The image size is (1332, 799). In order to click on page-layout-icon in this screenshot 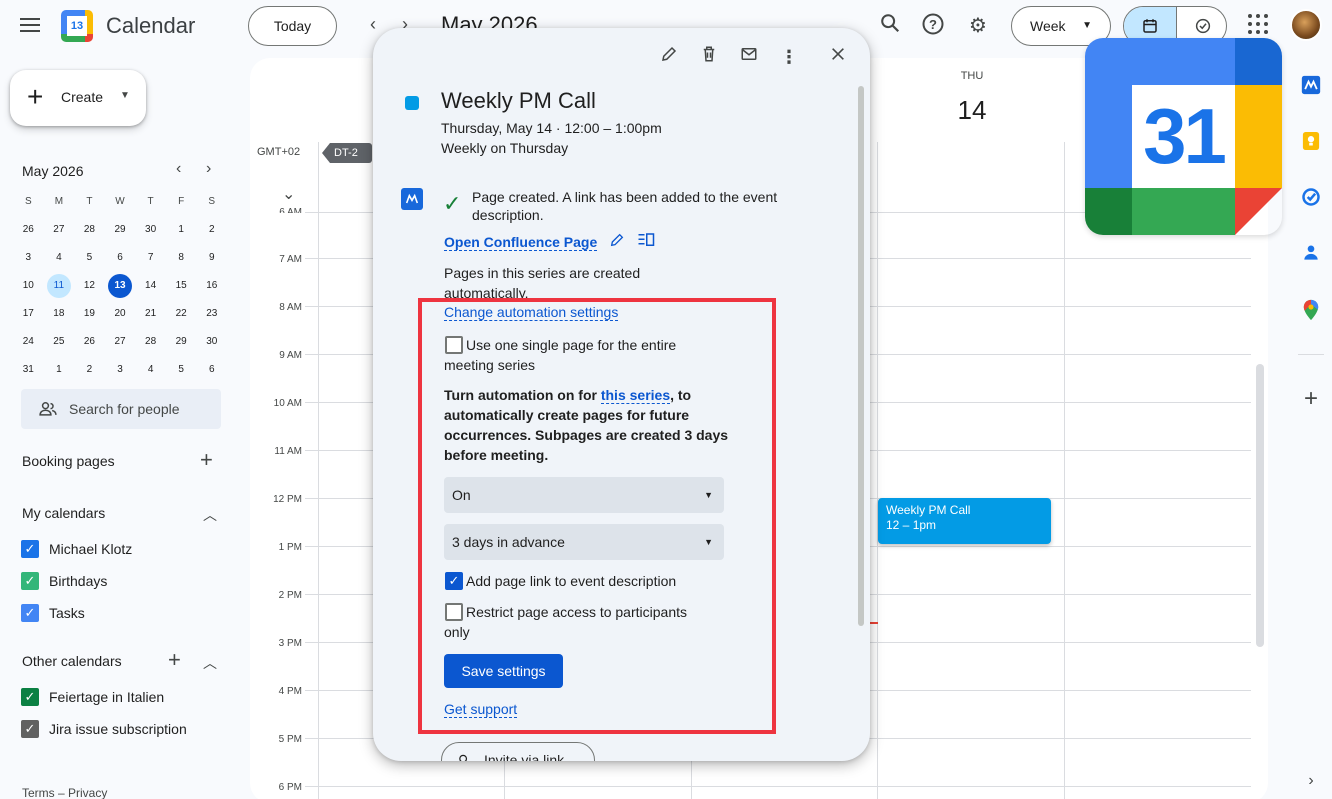, I will do `click(647, 242)`.